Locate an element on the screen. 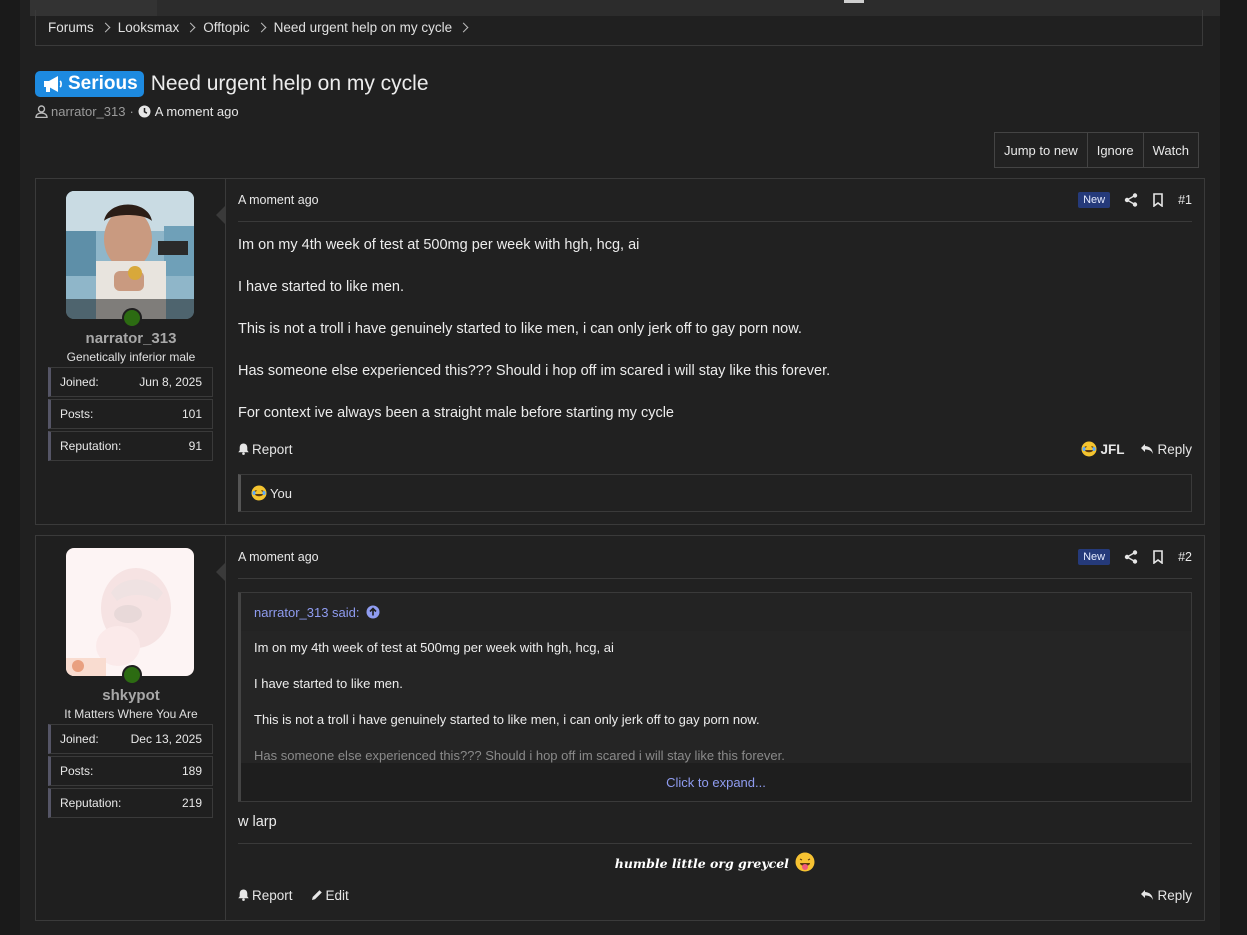 This screenshot has width=1247, height=935. stat-joined: Joined: Dec 13, 2025 is located at coordinates (130, 739).